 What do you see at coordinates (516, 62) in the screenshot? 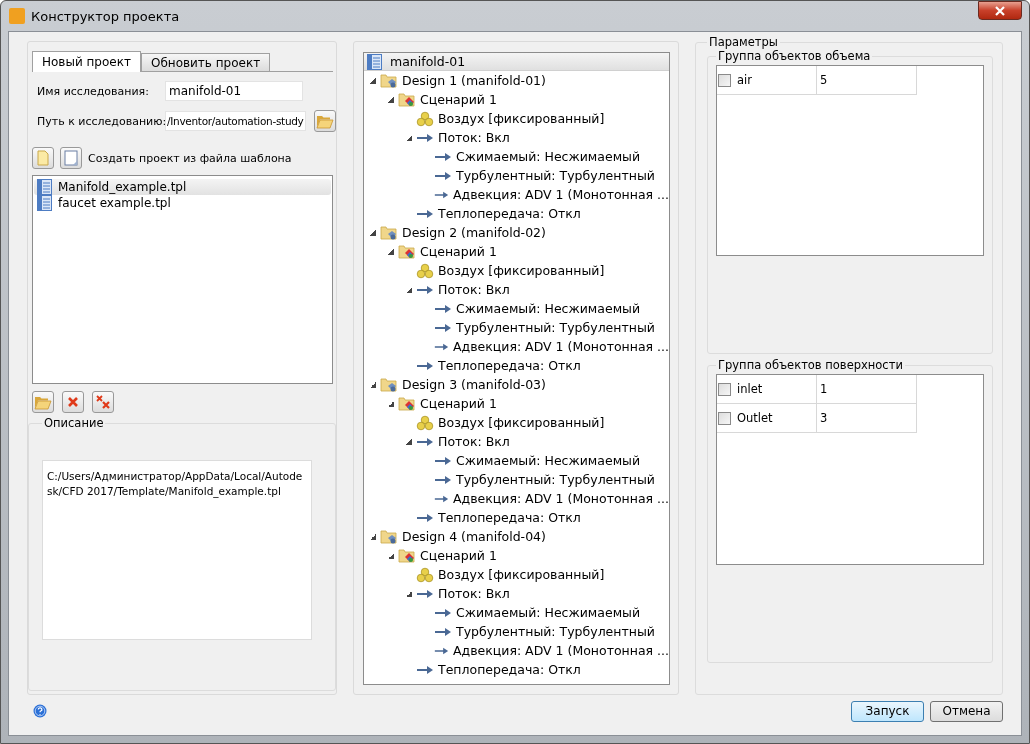
I see `tree-root: manifold-01` at bounding box center [516, 62].